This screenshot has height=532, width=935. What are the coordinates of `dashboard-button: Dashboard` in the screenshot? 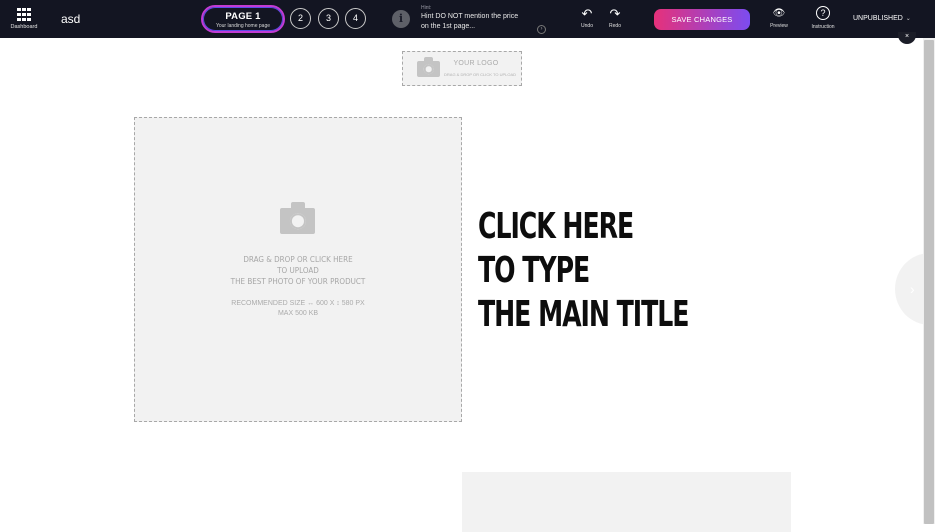 It's located at (24, 18).